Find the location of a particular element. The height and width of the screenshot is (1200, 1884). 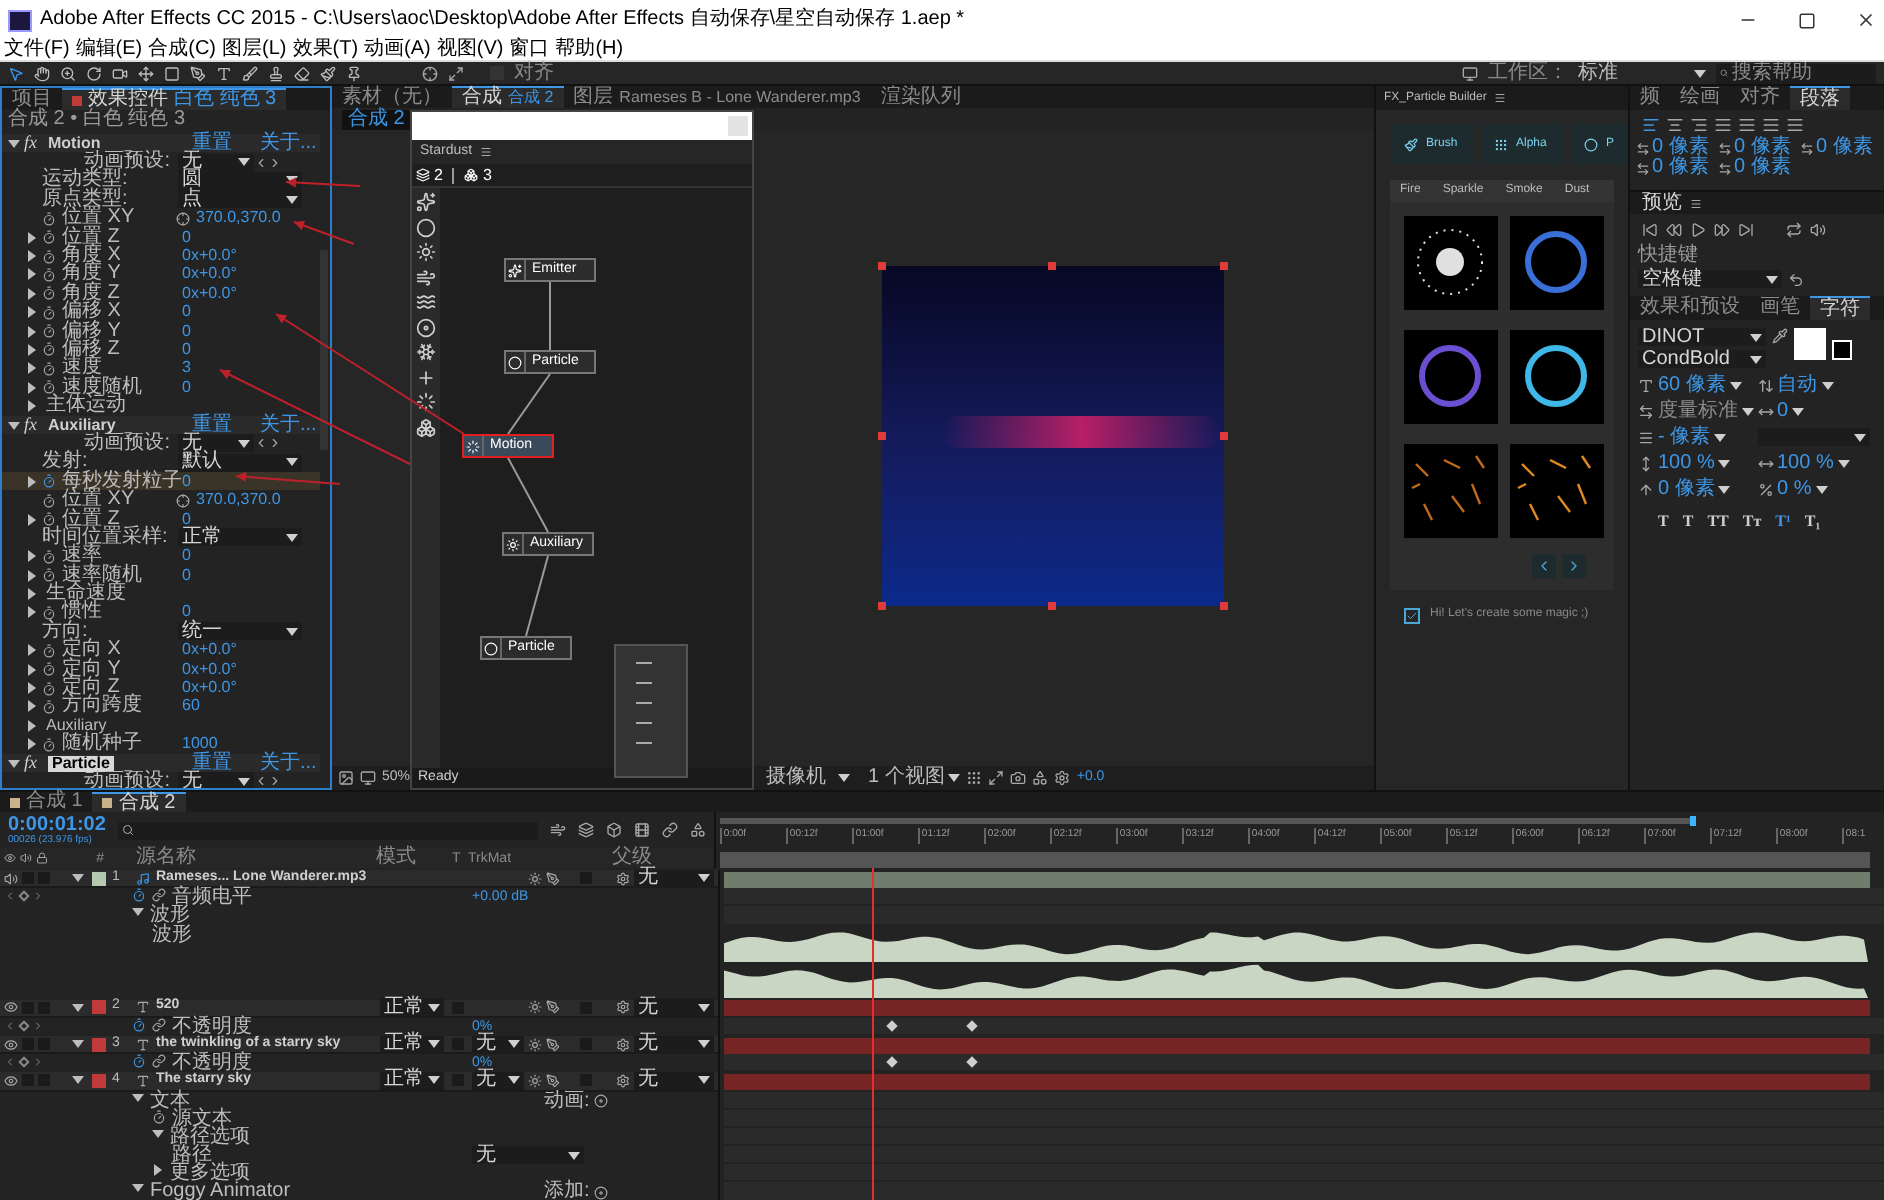

property-row: 随机种子 1000 is located at coordinates (161, 744).